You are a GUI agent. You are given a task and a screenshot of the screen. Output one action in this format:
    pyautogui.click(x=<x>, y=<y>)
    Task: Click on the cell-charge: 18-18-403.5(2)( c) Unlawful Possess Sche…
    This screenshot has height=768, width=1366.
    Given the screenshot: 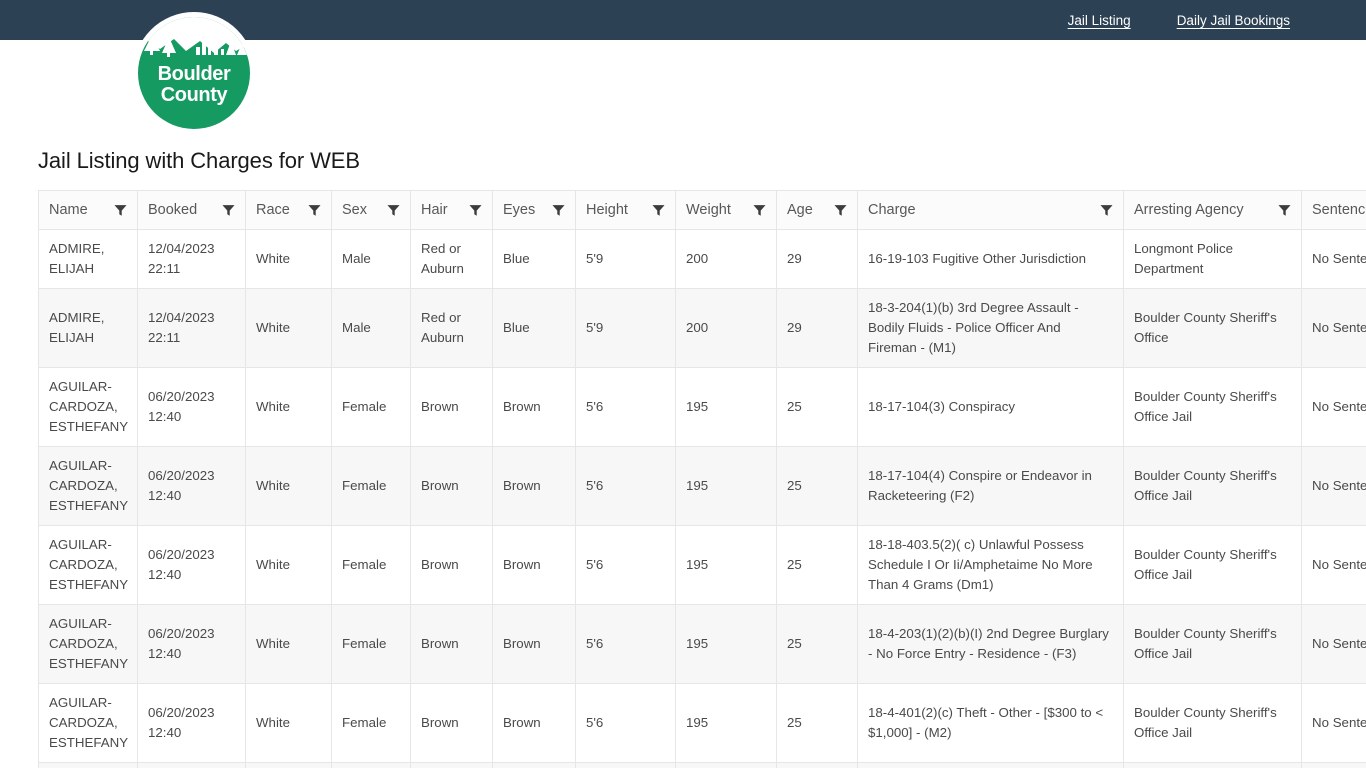 What is the action you would take?
    pyautogui.click(x=990, y=564)
    